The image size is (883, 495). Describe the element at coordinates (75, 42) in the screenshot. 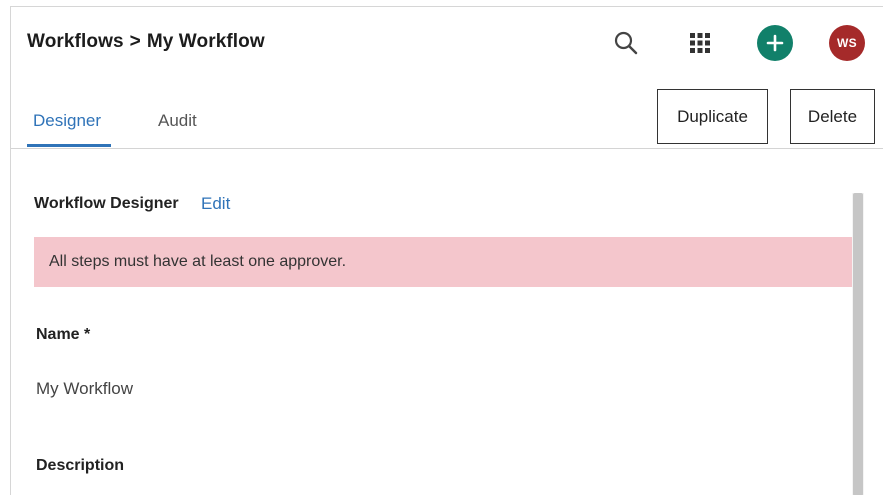

I see `breadcrumb-root: Workflows` at that location.